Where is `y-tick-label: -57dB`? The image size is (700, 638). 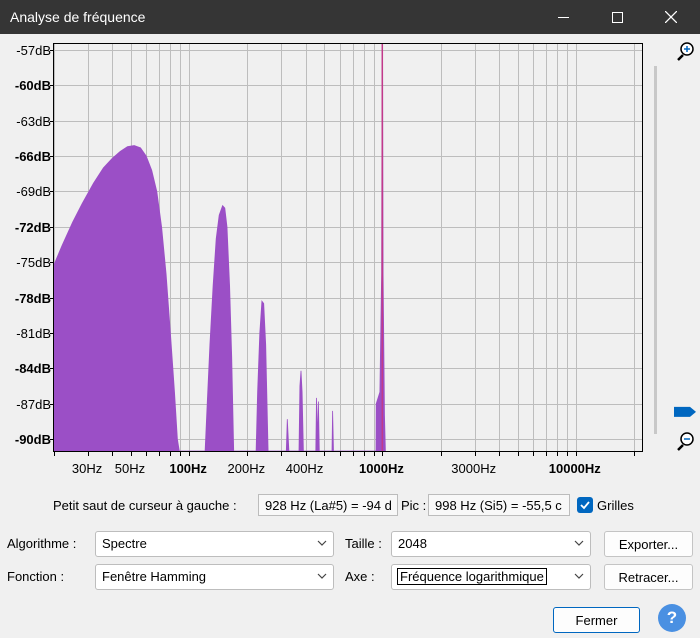
y-tick-label: -57dB is located at coordinates (33, 50).